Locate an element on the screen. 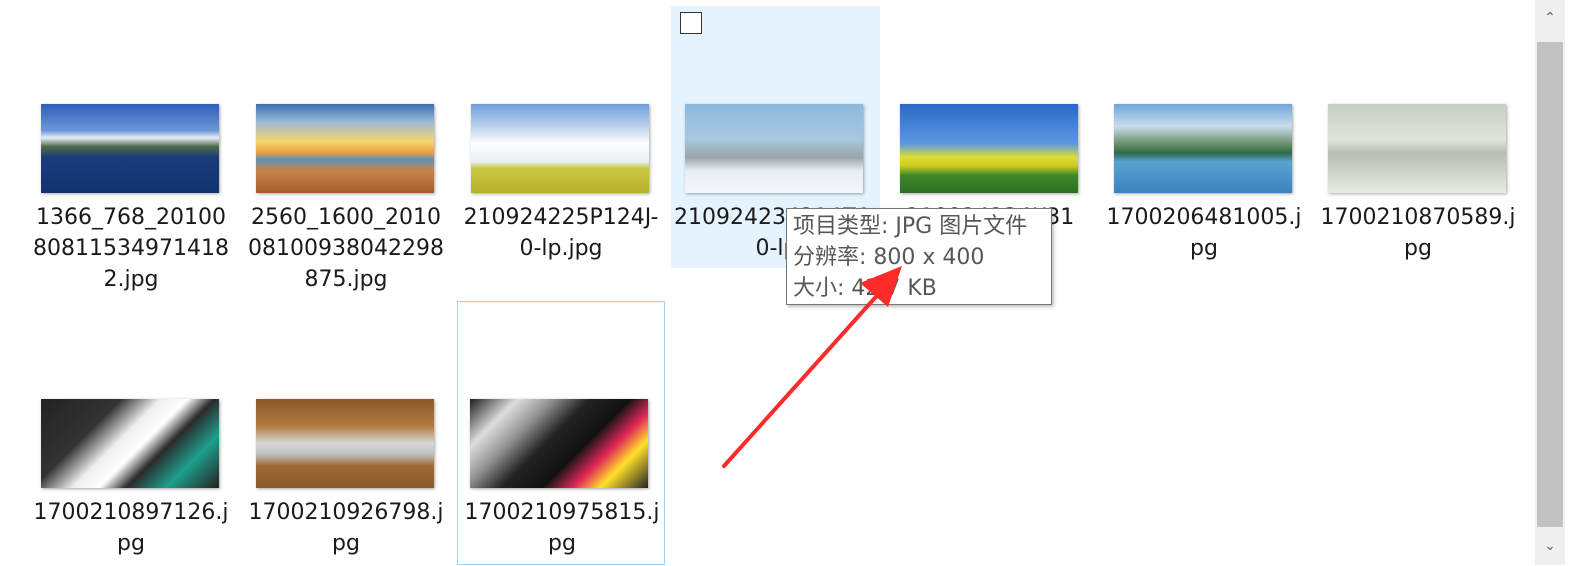  file-name: 1700210975815.jpg is located at coordinates (562, 528).